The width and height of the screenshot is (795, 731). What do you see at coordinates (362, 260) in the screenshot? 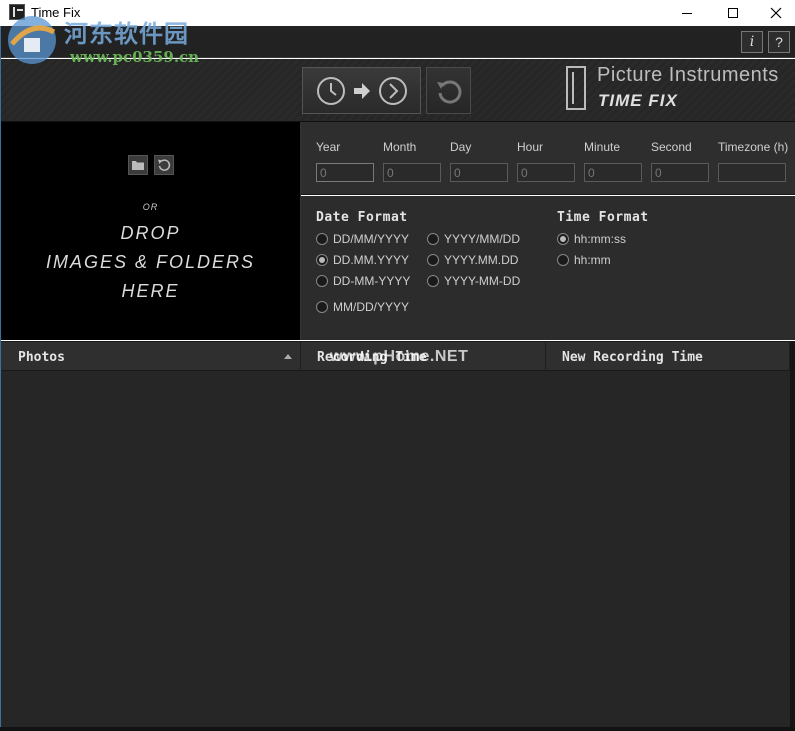
I see `date-format-option: DD.MM.YYYY` at bounding box center [362, 260].